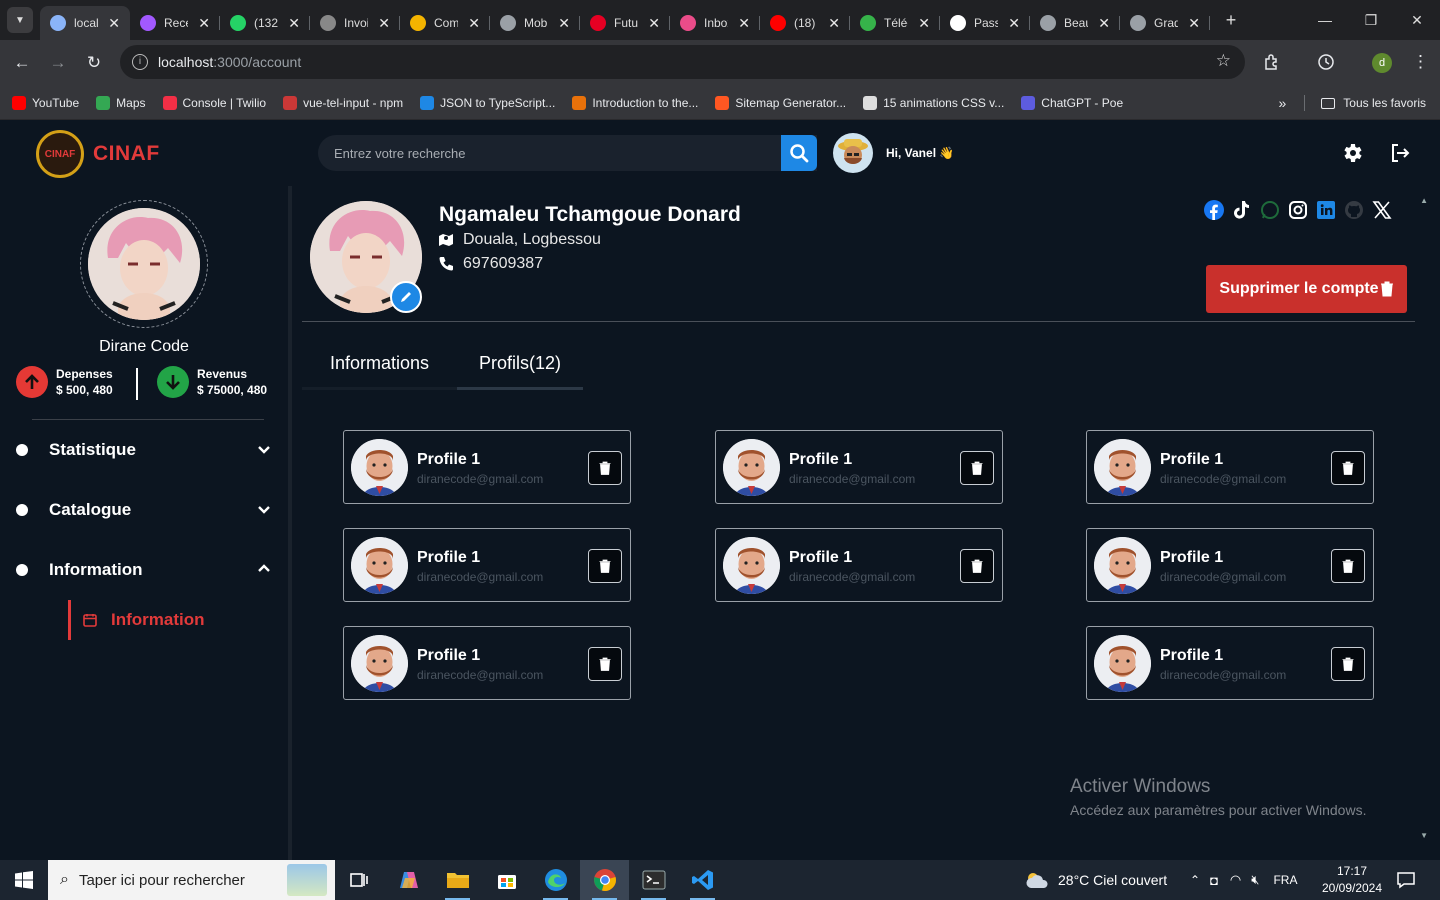 Image resolution: width=1440 pixels, height=900 pixels. I want to click on bookmark-item: Maps, so click(121, 102).